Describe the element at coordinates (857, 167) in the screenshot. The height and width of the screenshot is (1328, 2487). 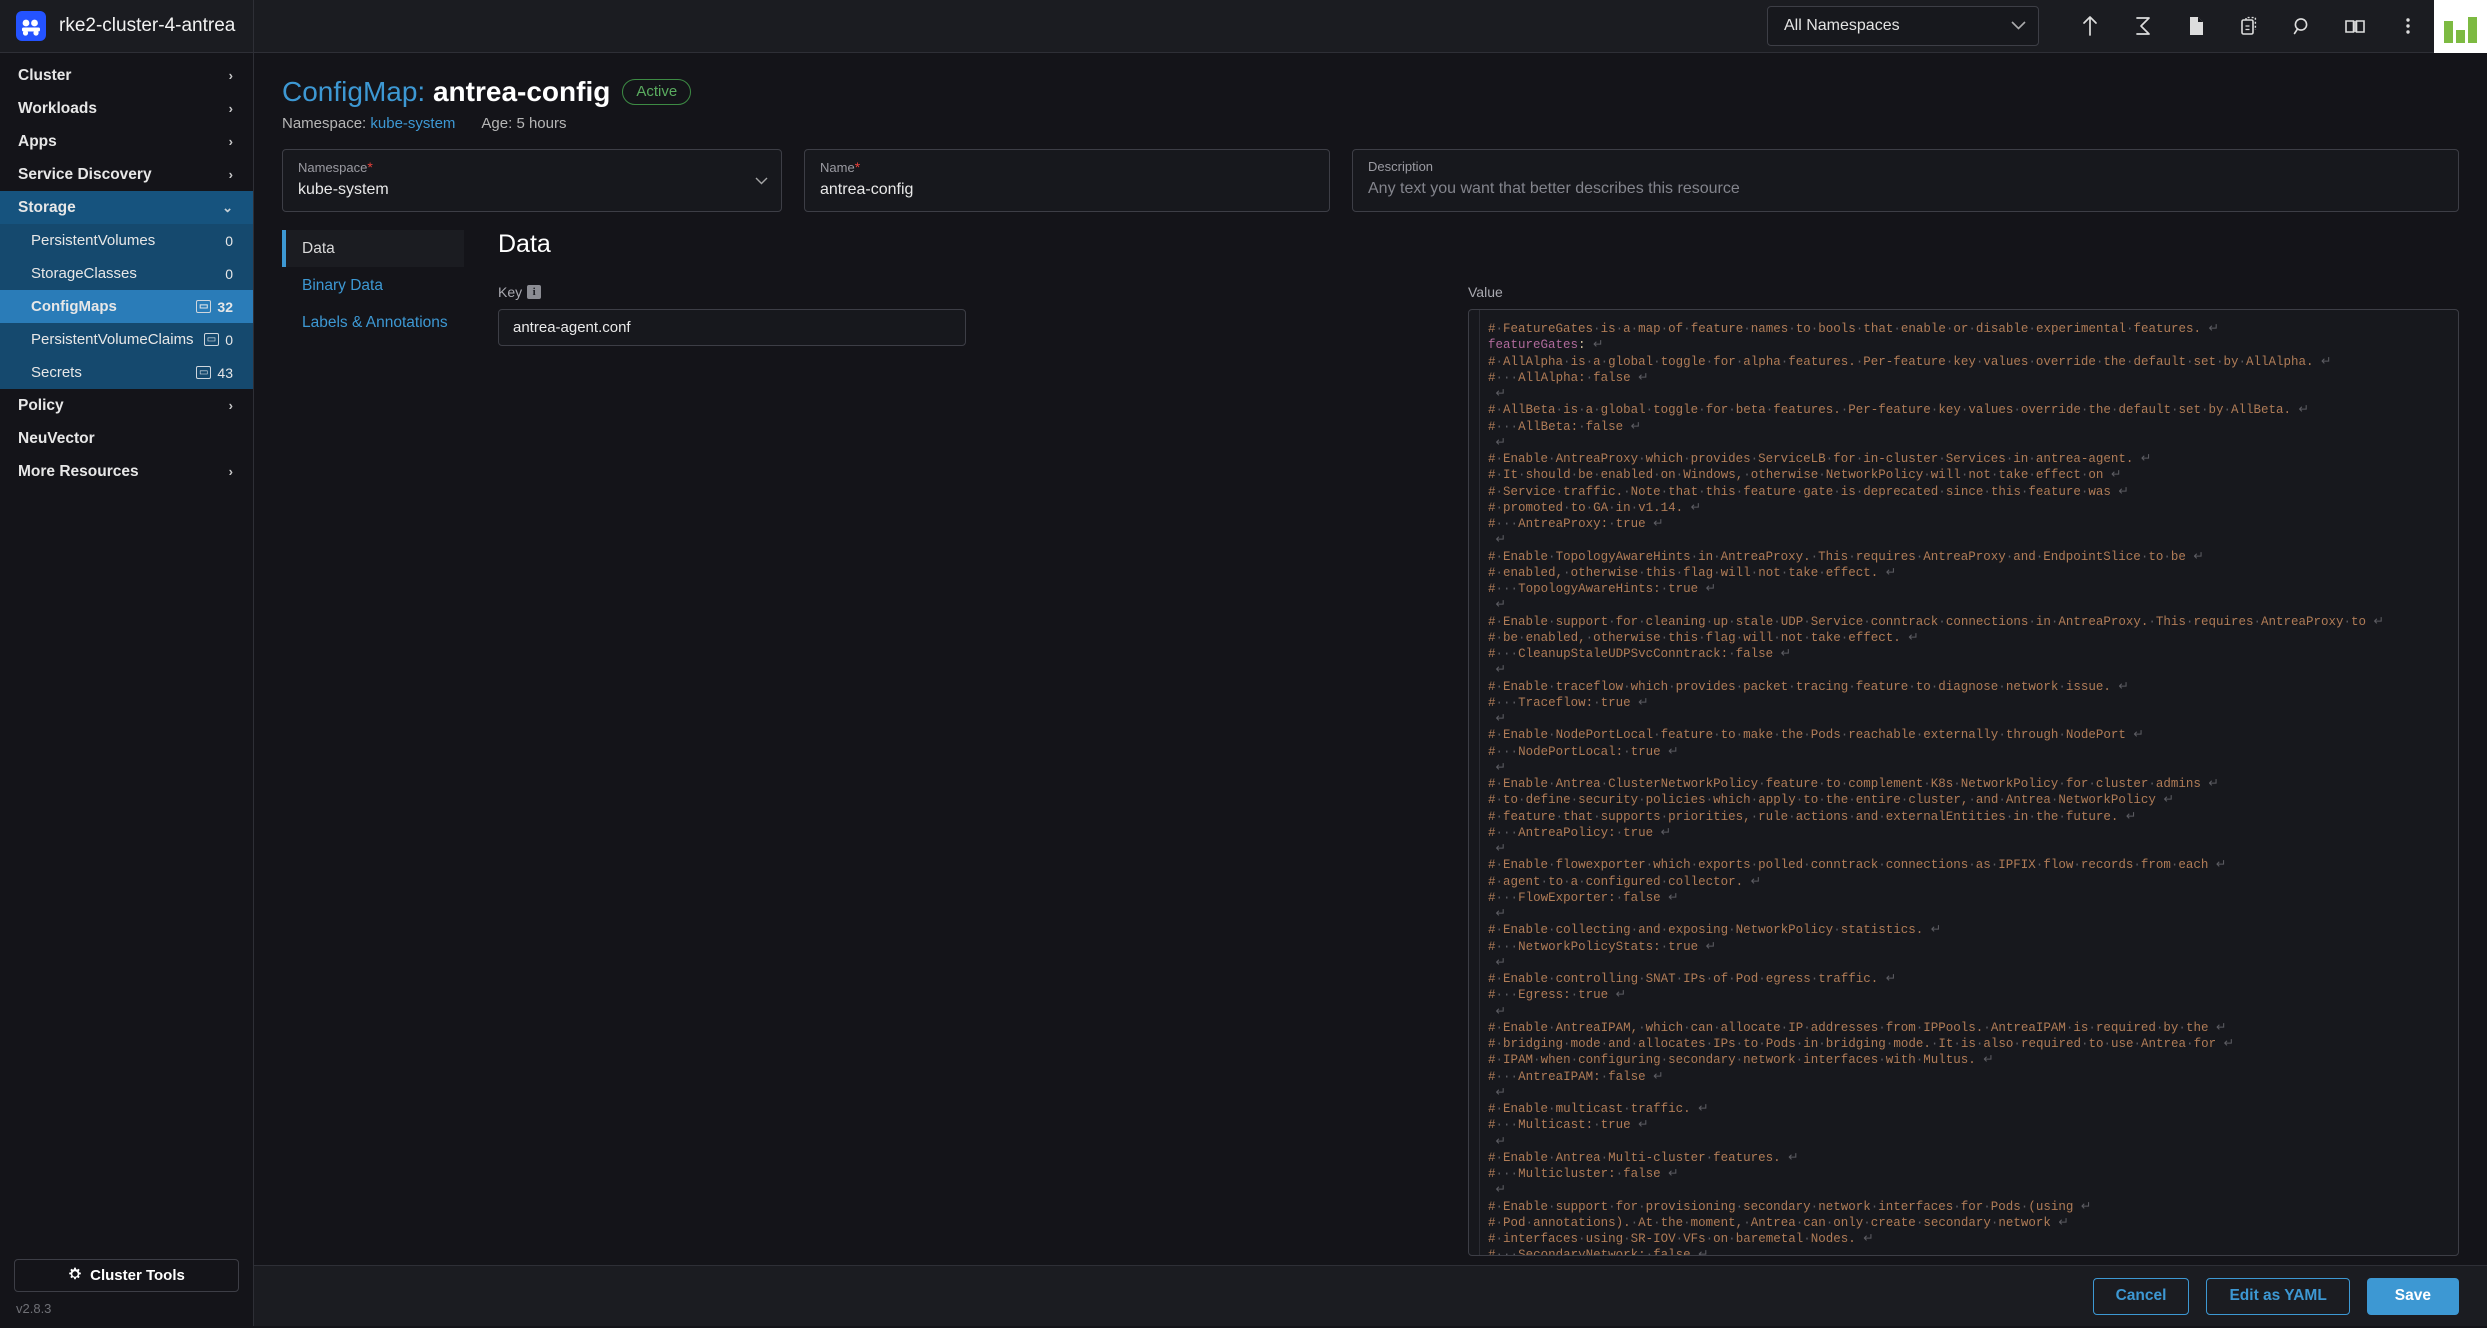
I see `required-marker: *` at that location.